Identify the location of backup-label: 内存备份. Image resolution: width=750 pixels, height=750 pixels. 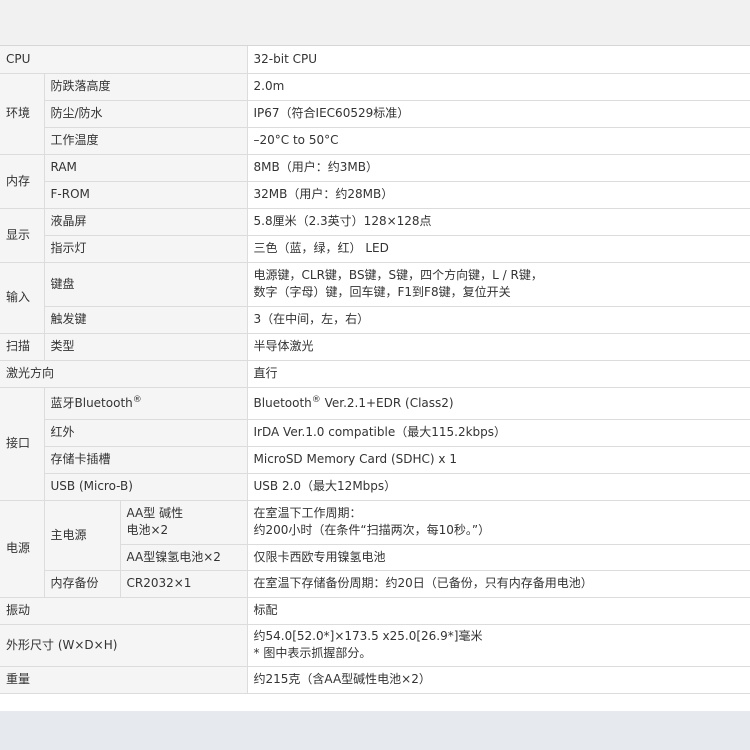
(82, 584).